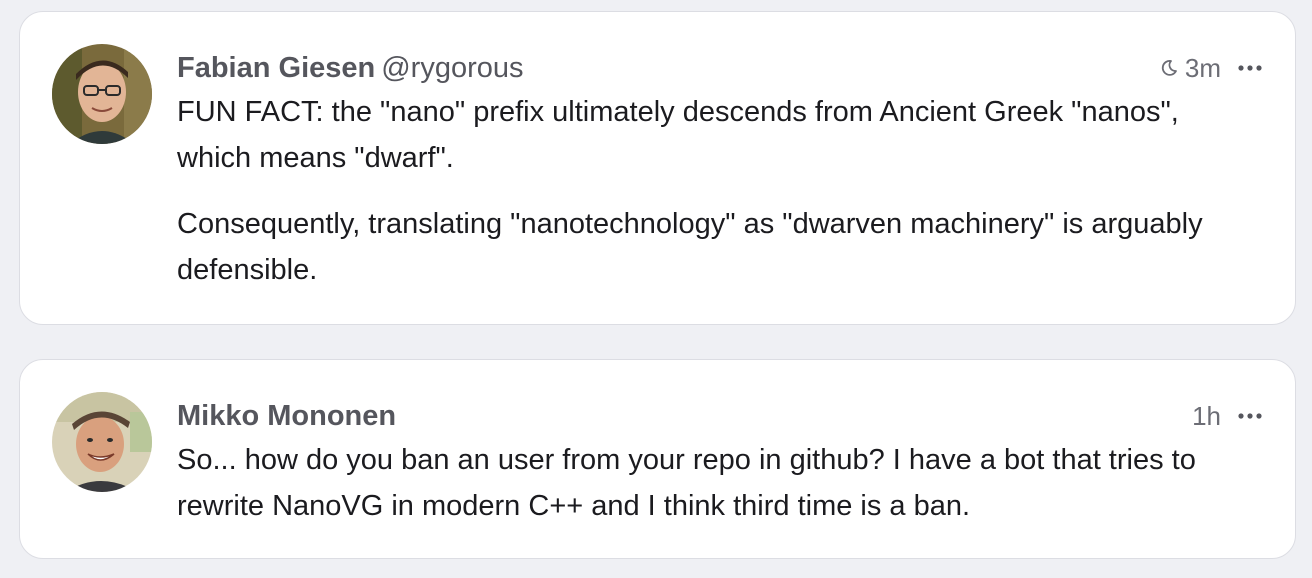 The height and width of the screenshot is (578, 1312). Describe the element at coordinates (276, 68) in the screenshot. I see `author-name: Fabian Giesen` at that location.